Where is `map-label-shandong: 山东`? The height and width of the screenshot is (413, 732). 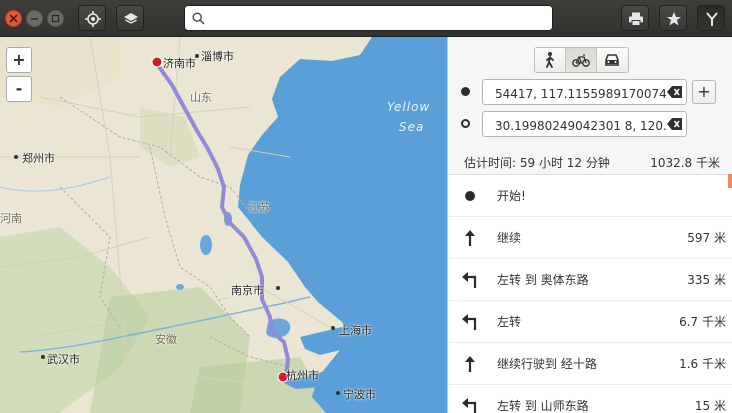
map-label-shandong: 山东 is located at coordinates (201, 97).